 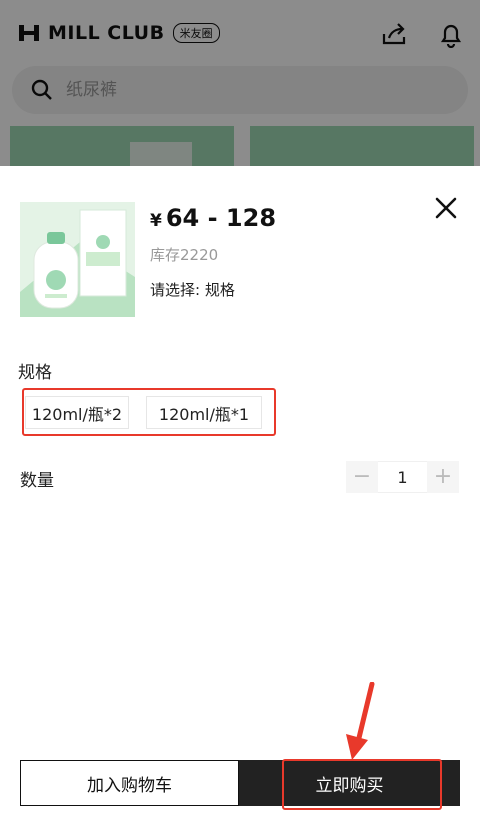 I want to click on product-thumbnail, so click(x=77, y=259).